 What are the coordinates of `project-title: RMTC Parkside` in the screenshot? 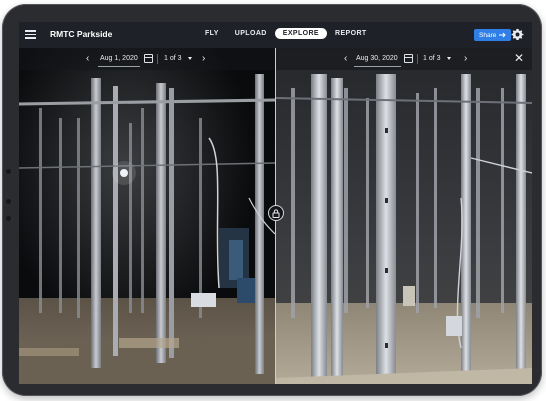 It's located at (81, 34).